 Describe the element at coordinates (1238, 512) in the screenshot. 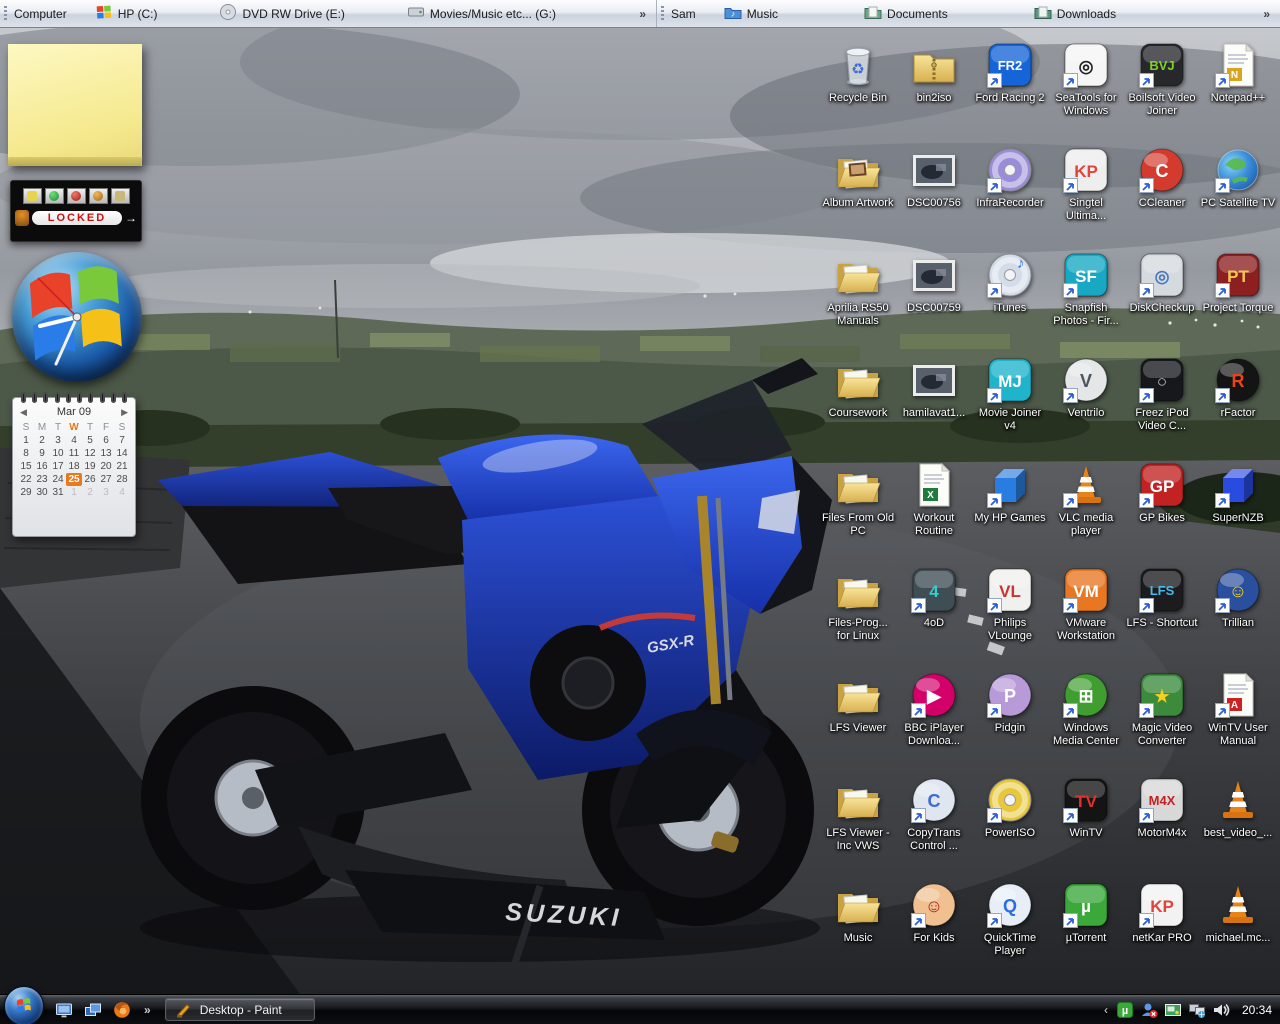

I see `desktop-icon-supernzb: SuperNZB` at that location.